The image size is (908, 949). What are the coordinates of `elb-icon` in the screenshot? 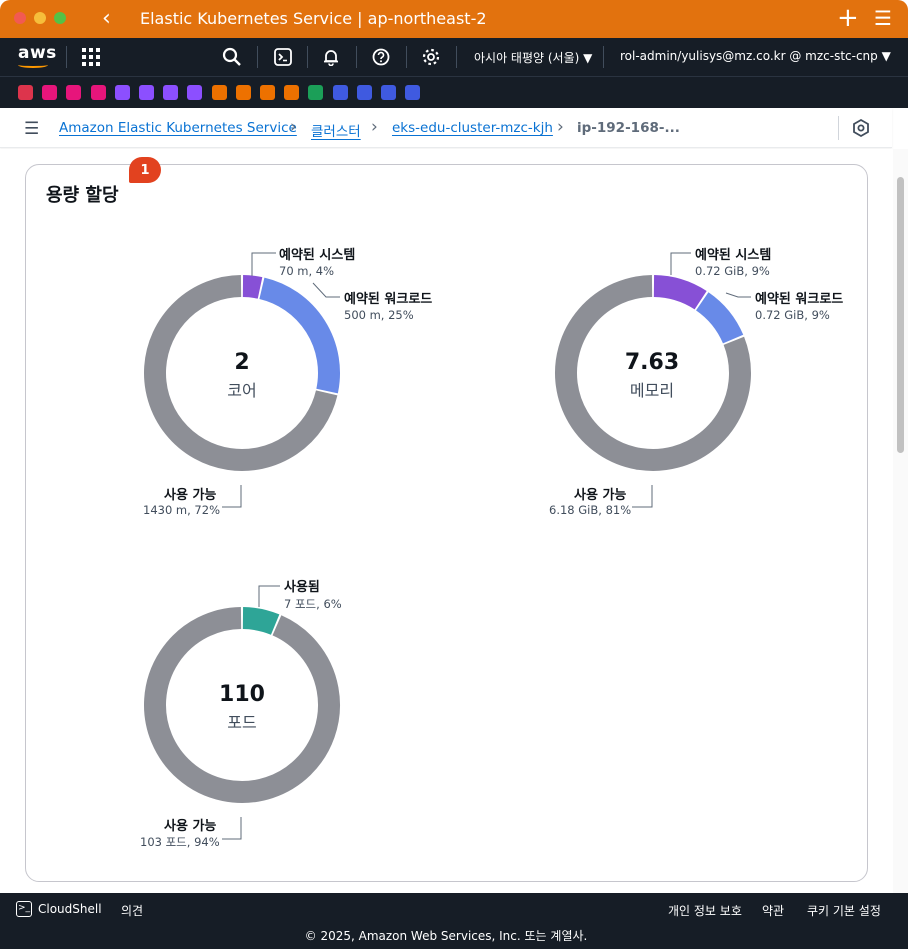 It's located at (195, 92).